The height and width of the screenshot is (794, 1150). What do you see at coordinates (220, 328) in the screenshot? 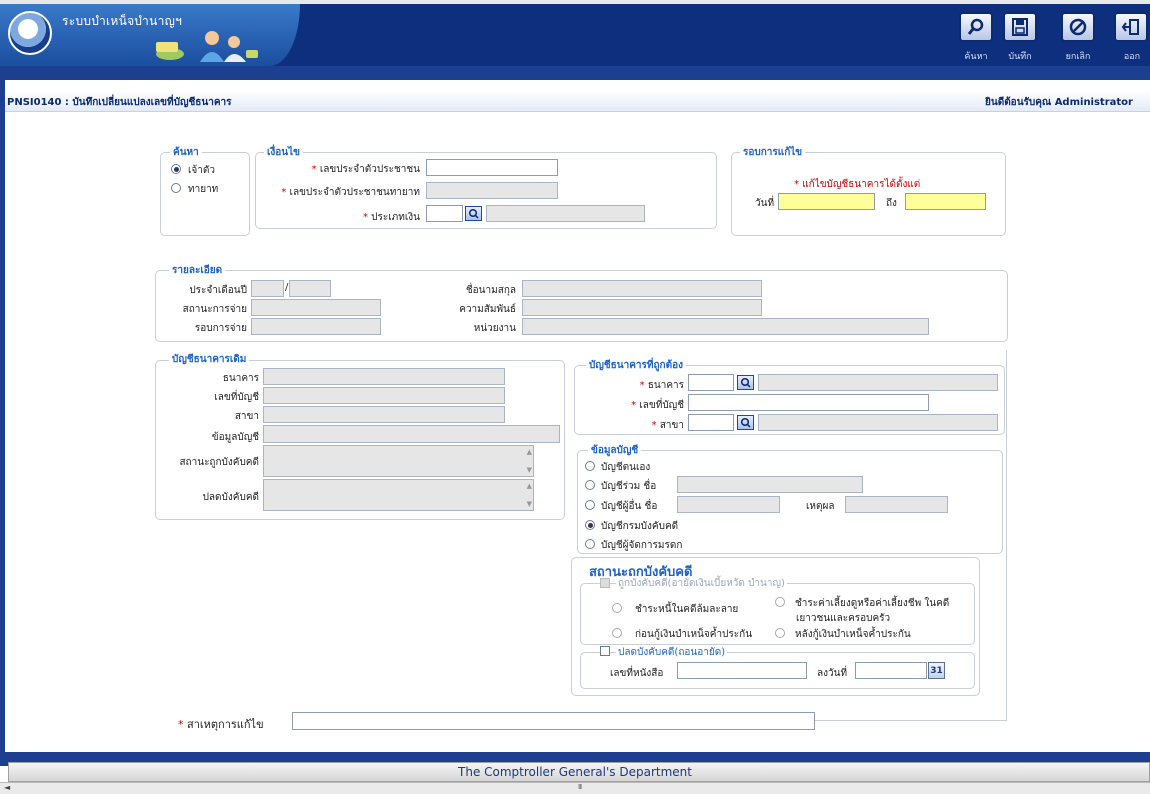
I see `pay-round-label: รอบการจ่าย` at bounding box center [220, 328].